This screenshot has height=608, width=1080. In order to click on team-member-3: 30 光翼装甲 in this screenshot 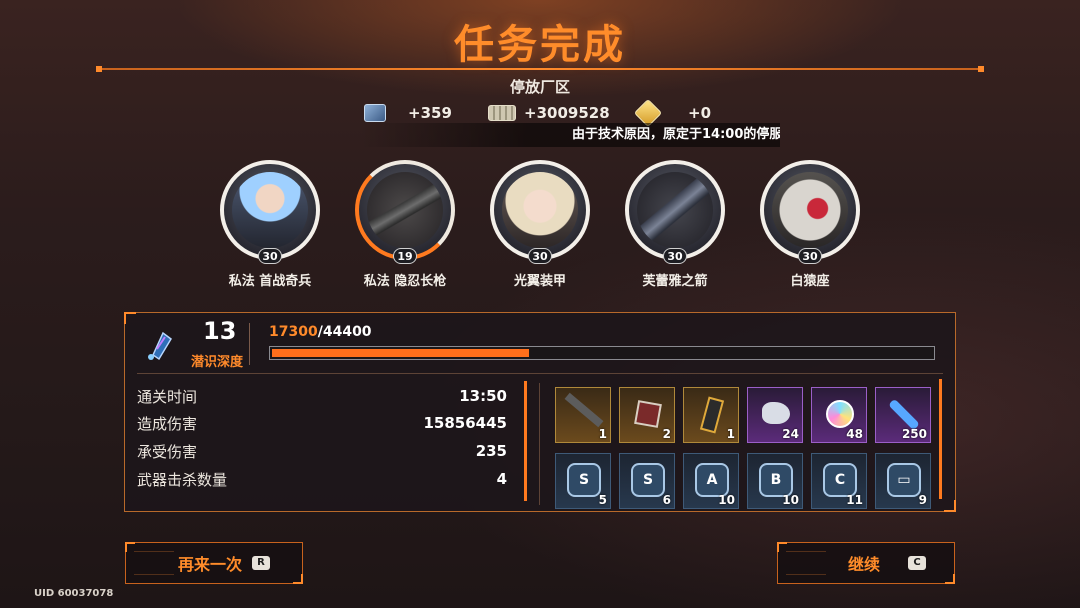, I will do `click(540, 224)`.